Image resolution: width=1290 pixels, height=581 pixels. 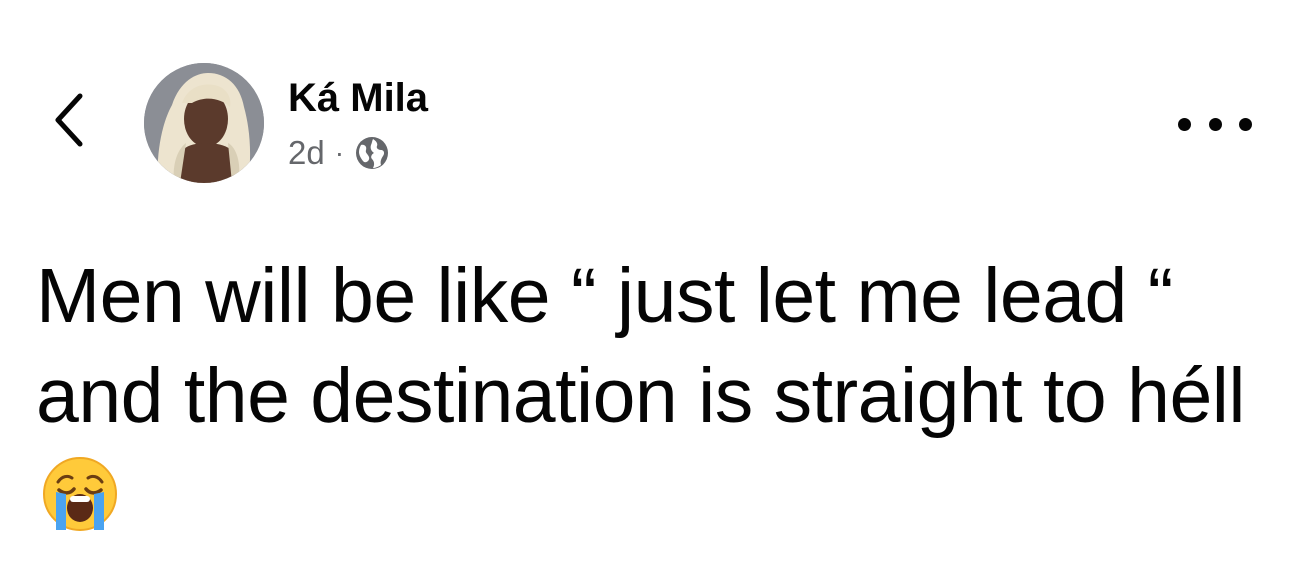 What do you see at coordinates (80, 494) in the screenshot?
I see `crying-face-emoji` at bounding box center [80, 494].